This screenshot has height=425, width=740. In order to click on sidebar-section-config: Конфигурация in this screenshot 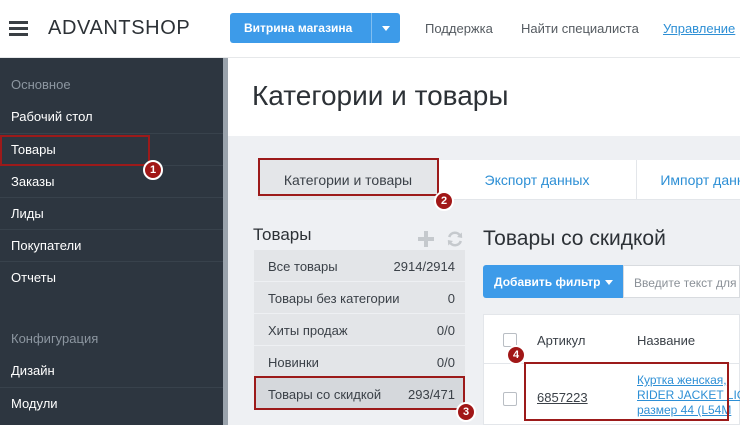, I will do `click(55, 338)`.